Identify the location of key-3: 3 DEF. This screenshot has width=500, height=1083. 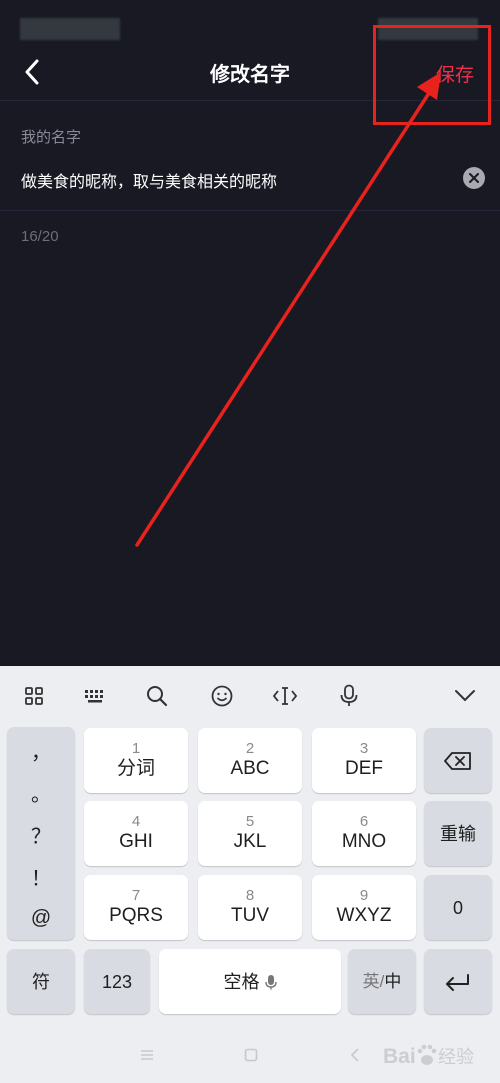
(364, 760).